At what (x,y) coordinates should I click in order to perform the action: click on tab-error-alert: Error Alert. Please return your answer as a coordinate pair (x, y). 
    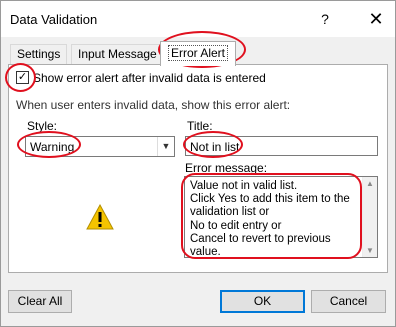
    Looking at the image, I should click on (198, 53).